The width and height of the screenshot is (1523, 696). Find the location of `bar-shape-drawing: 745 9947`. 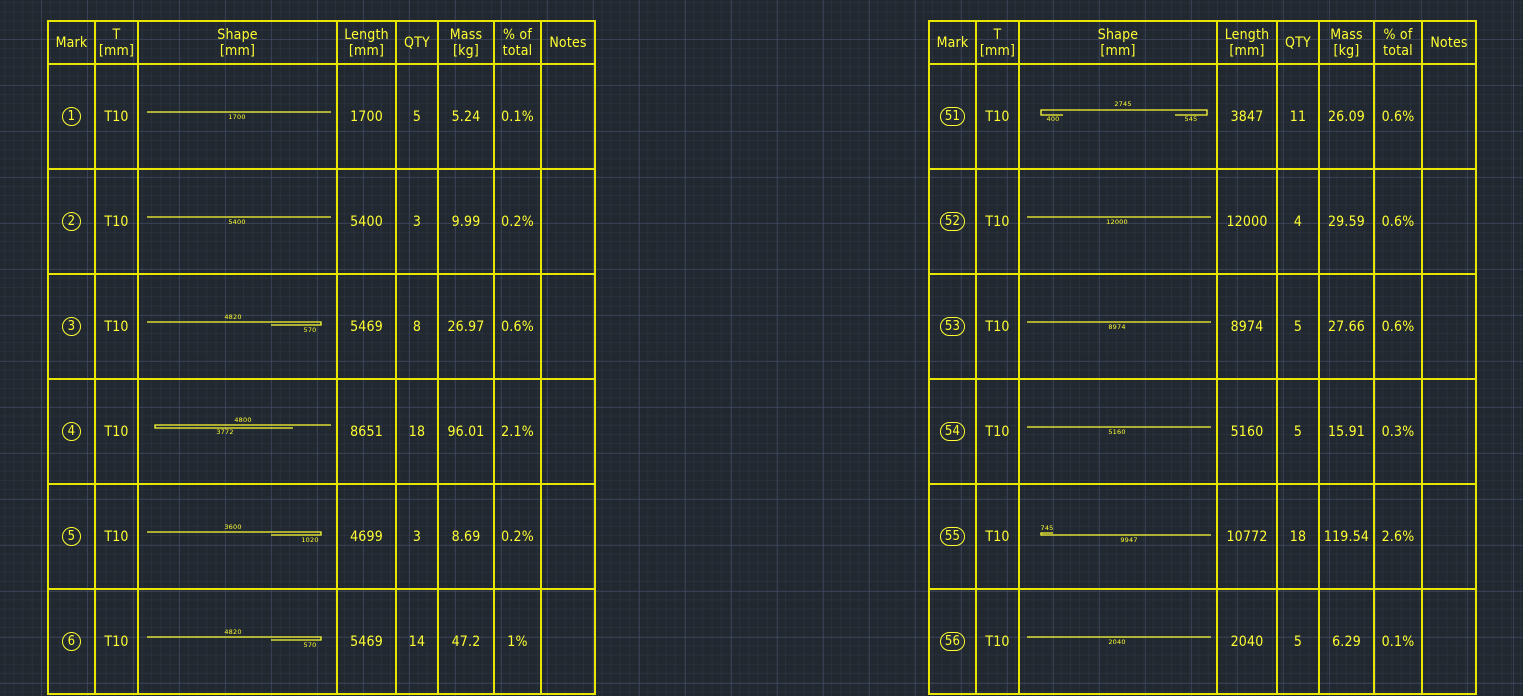

bar-shape-drawing: 745 9947 is located at coordinates (1125, 534).